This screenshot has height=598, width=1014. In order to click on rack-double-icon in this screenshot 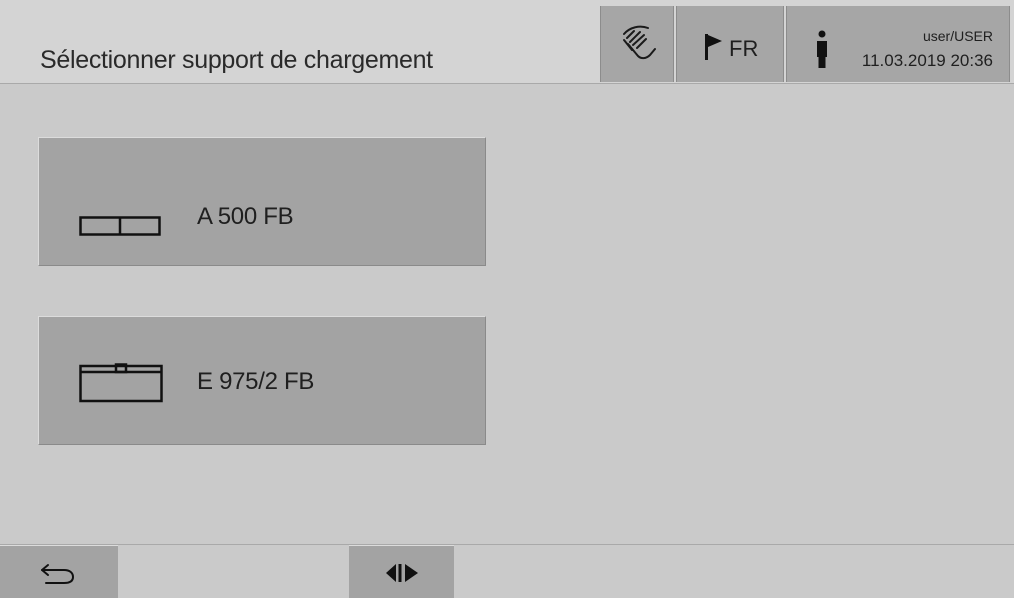, I will do `click(120, 226)`.